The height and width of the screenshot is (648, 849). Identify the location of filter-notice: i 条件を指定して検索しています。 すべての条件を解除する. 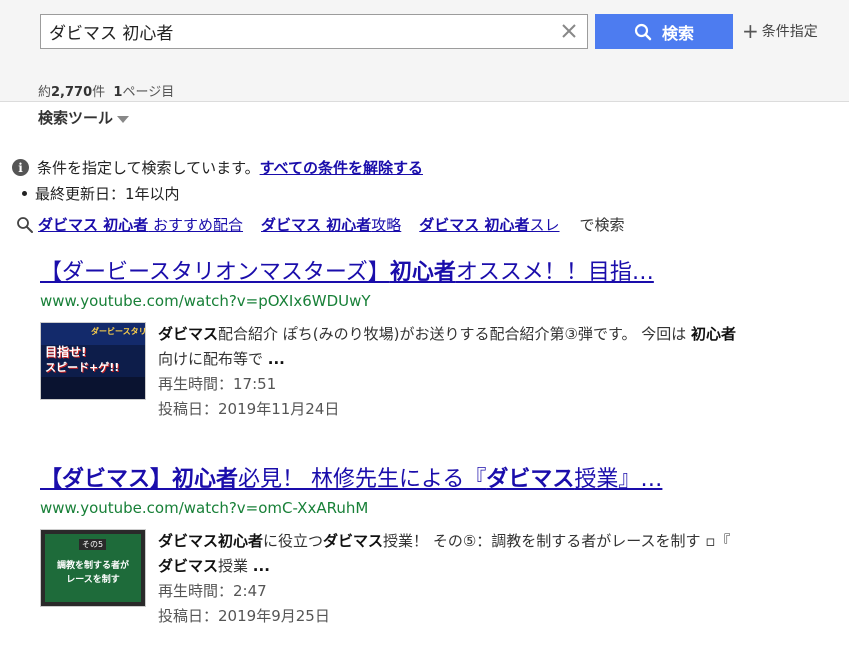
(217, 167).